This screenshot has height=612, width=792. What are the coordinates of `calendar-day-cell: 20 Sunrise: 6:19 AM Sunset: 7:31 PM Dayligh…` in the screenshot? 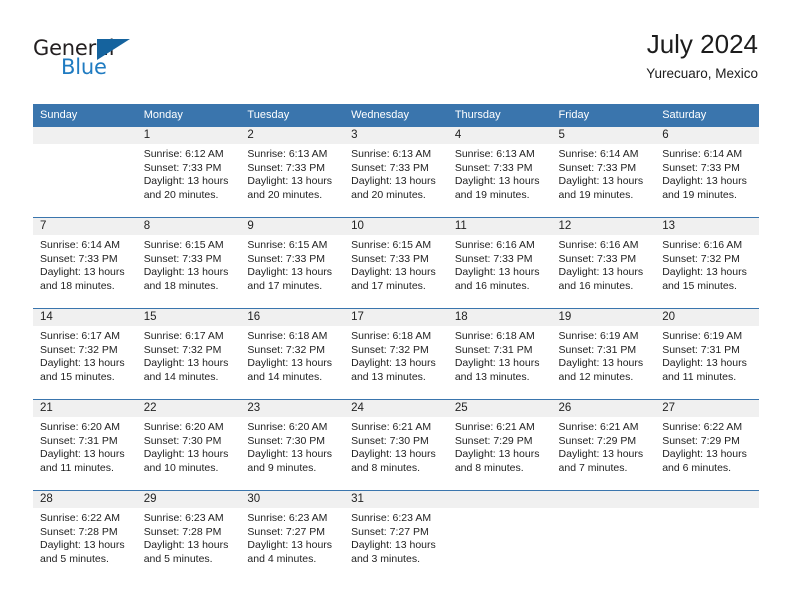 It's located at (707, 354).